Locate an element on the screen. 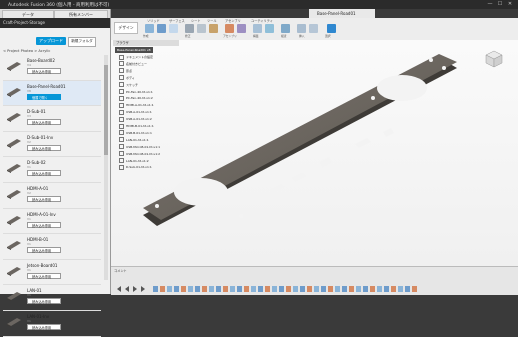 The width and height of the screenshot is (518, 337). browser-tree-item: USB-MicroB-01-ht-v1:1 is located at coordinates (139, 147).